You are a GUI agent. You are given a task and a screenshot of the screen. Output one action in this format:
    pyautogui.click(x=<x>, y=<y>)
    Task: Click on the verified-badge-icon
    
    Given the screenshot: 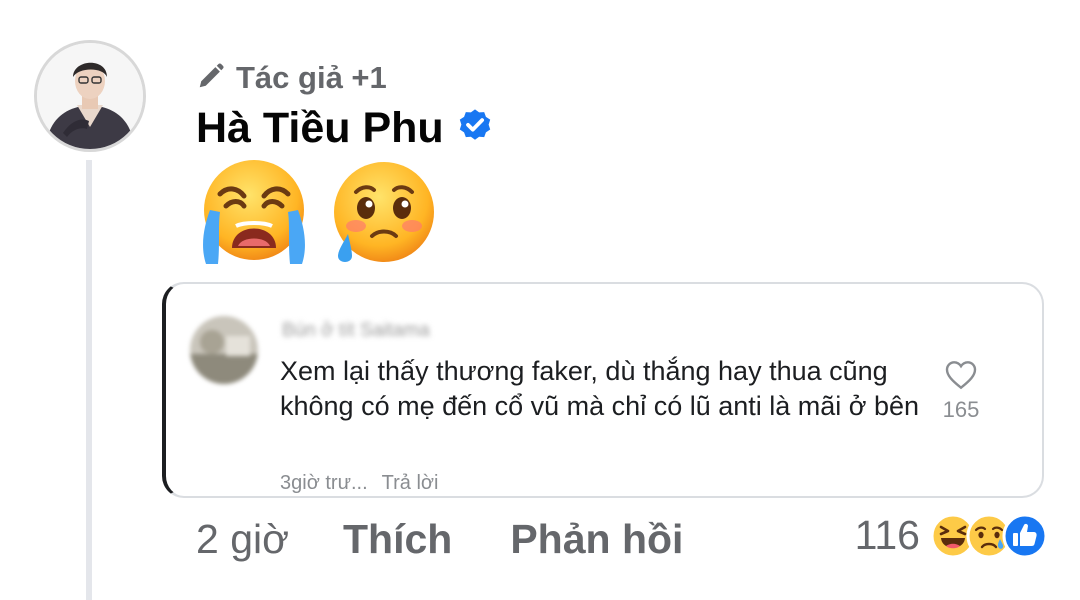 What is the action you would take?
    pyautogui.click(x=475, y=128)
    